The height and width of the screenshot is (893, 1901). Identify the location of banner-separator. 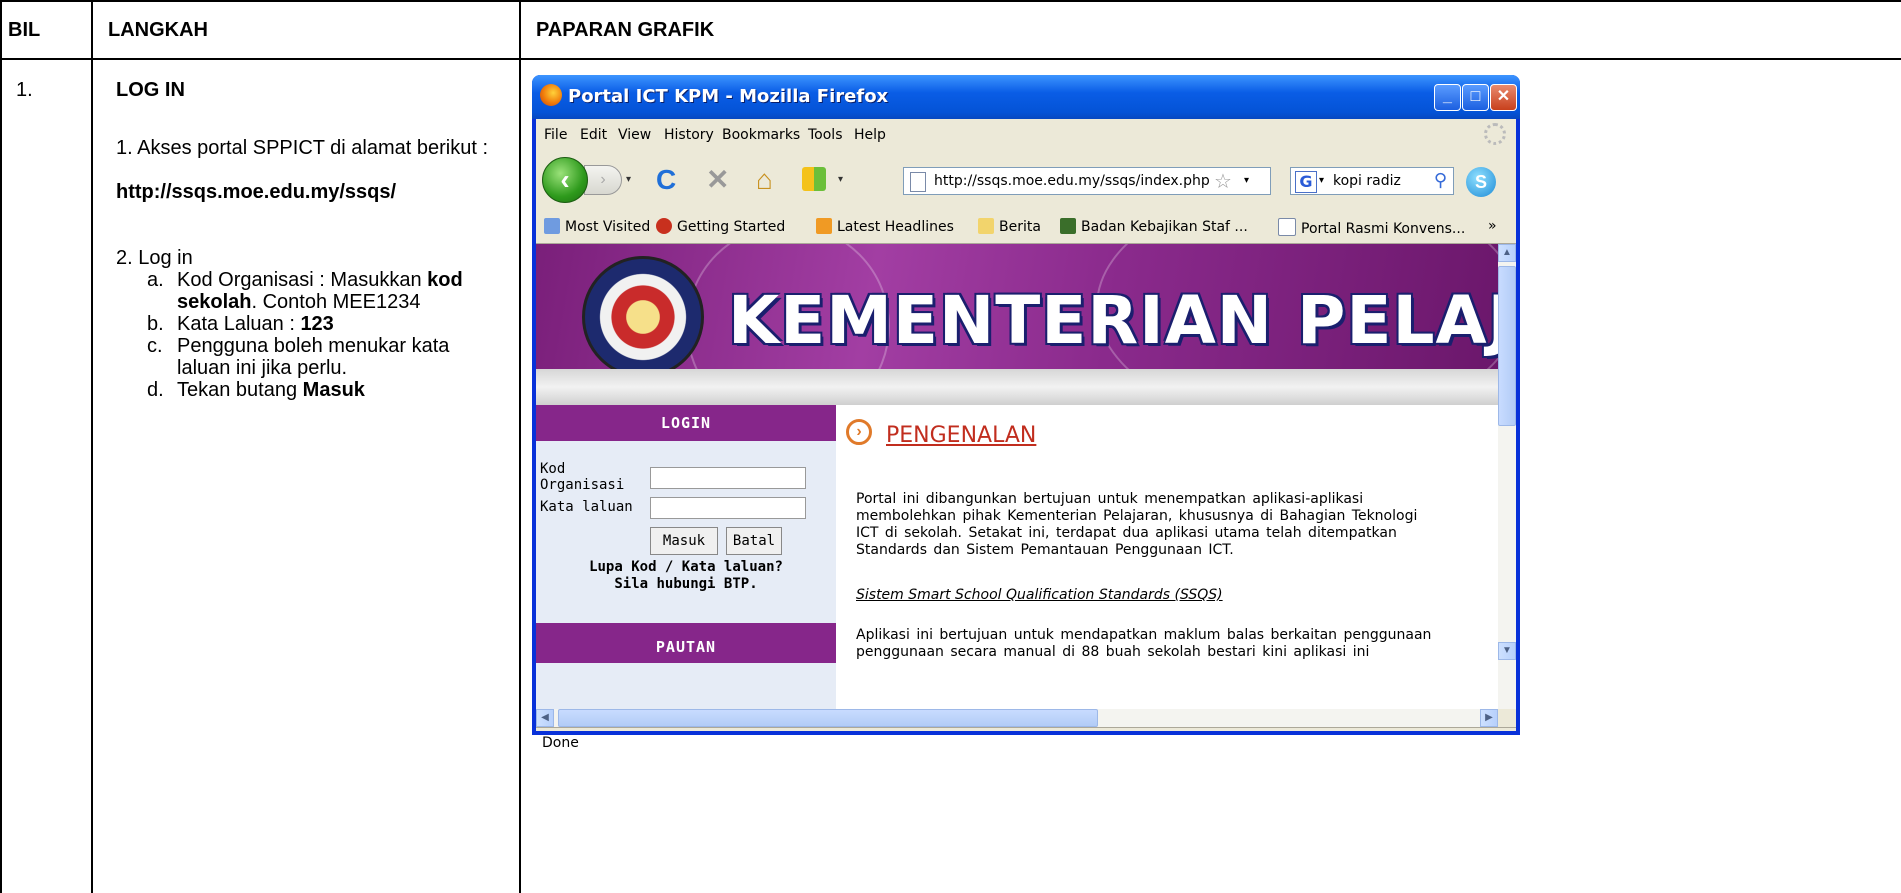
(1017, 387).